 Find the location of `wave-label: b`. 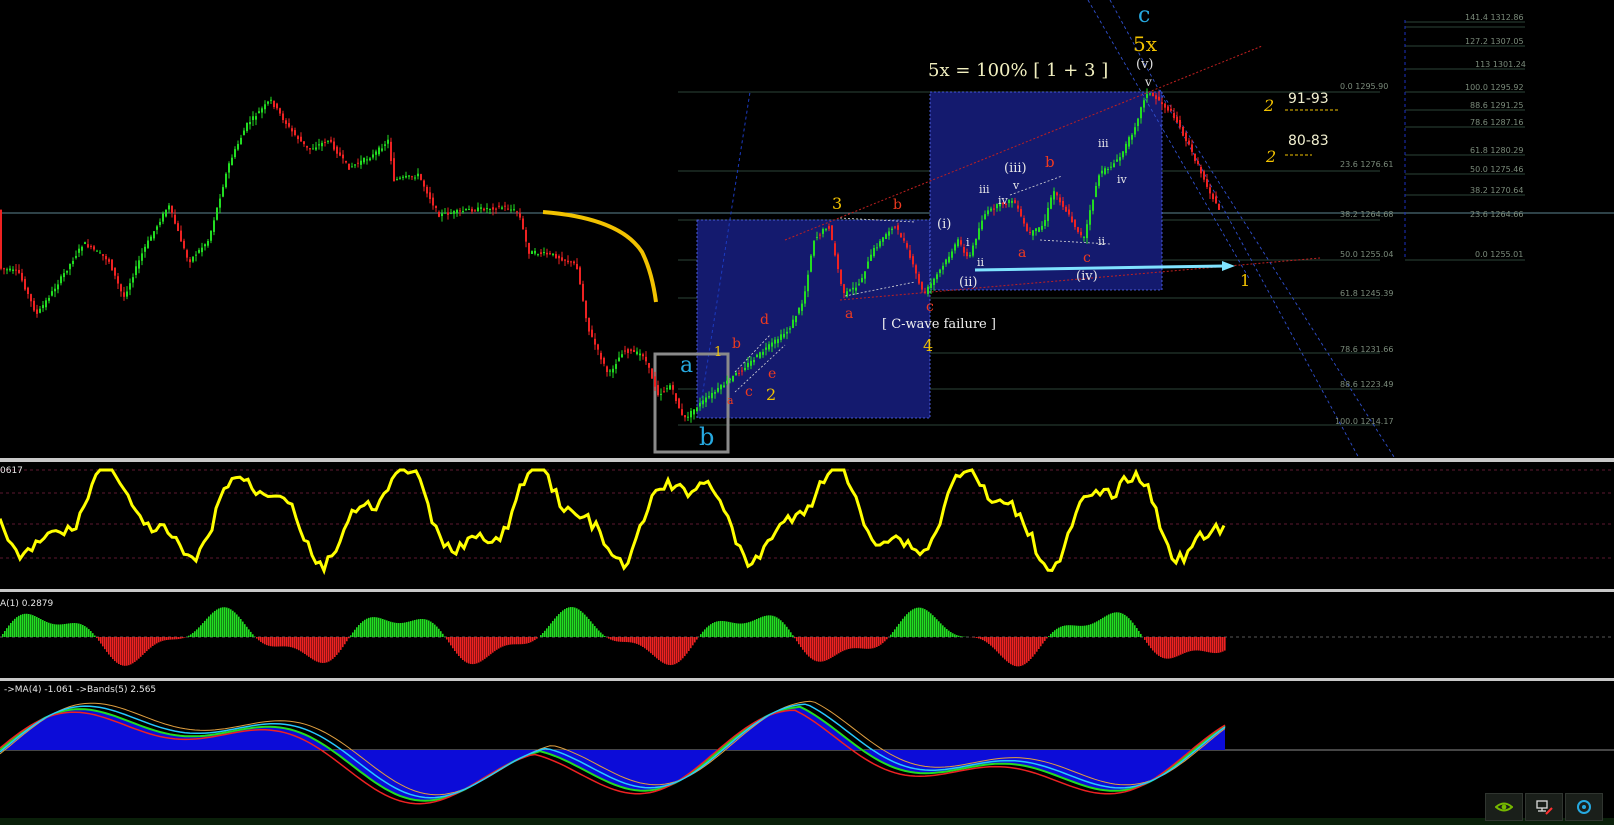

wave-label: b is located at coordinates (1050, 162).